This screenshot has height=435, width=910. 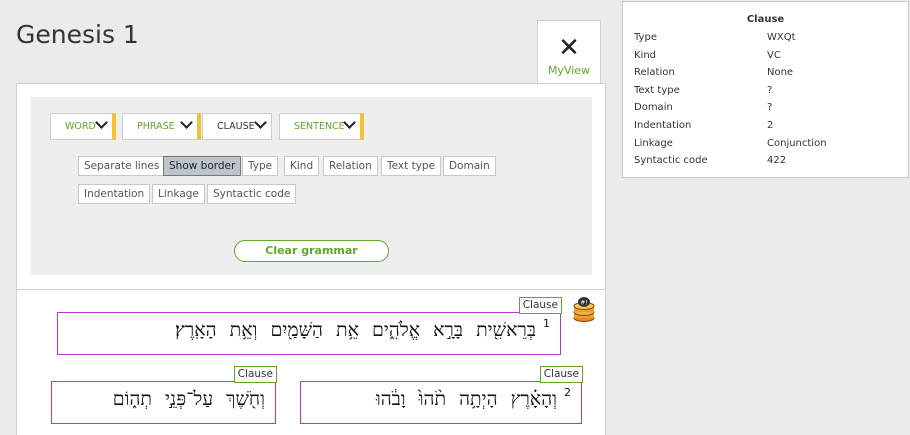 I want to click on option-relation: Relation, so click(x=350, y=166).